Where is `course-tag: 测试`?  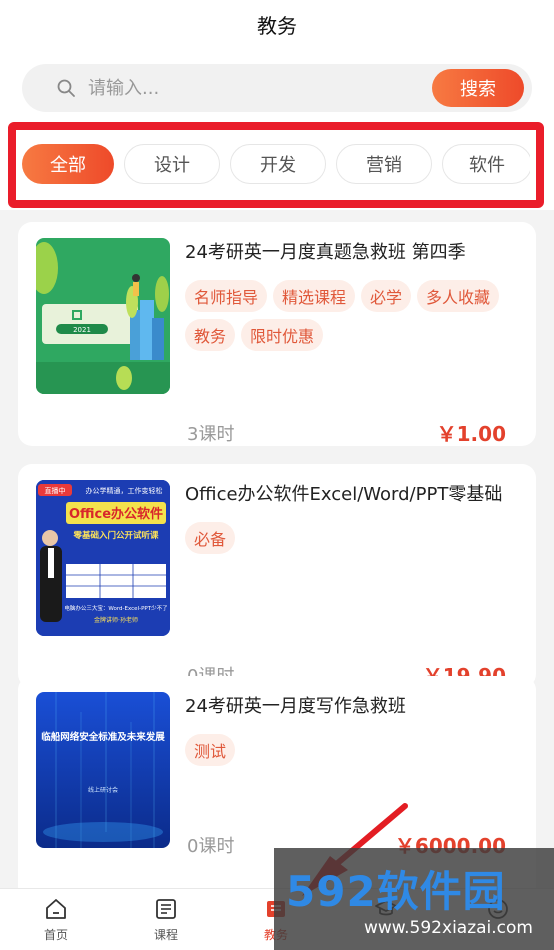
course-tag: 测试 is located at coordinates (210, 750).